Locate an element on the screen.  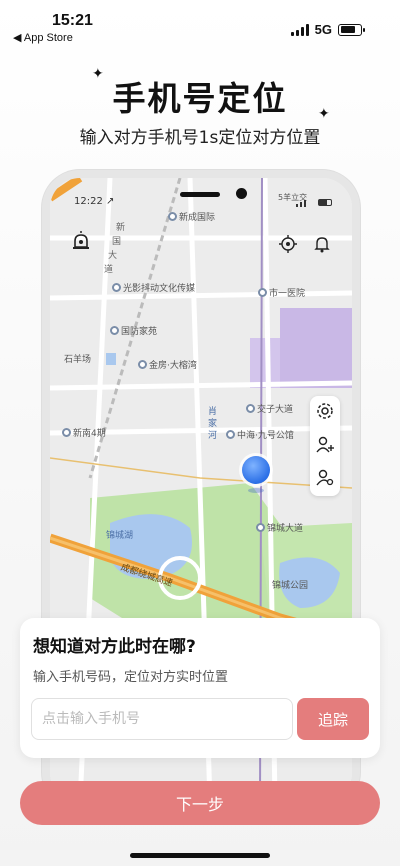
search-card: 想知道对方此时在哪? 输入手机号码，定位对方实时位置 追踪 is located at coordinates (200, 688).